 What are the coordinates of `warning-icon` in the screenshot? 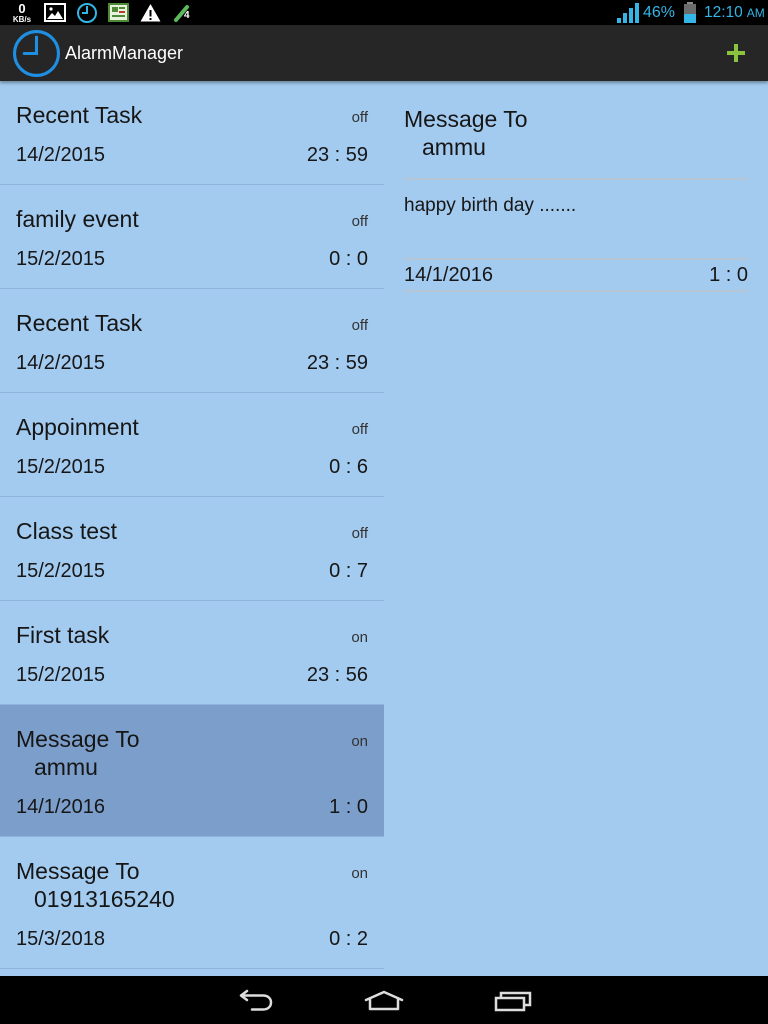 It's located at (150, 13).